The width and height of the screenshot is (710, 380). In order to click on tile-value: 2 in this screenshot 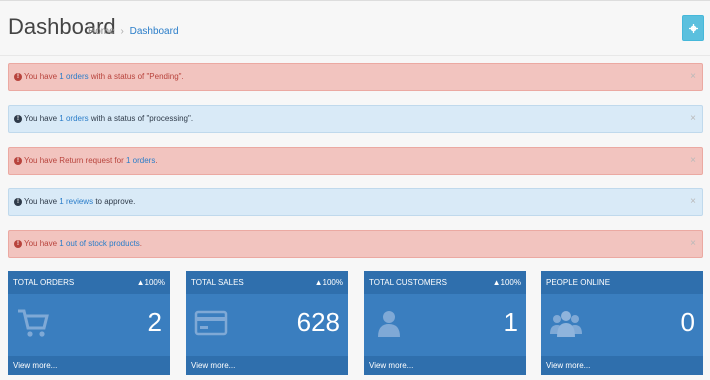, I will do `click(154, 322)`.